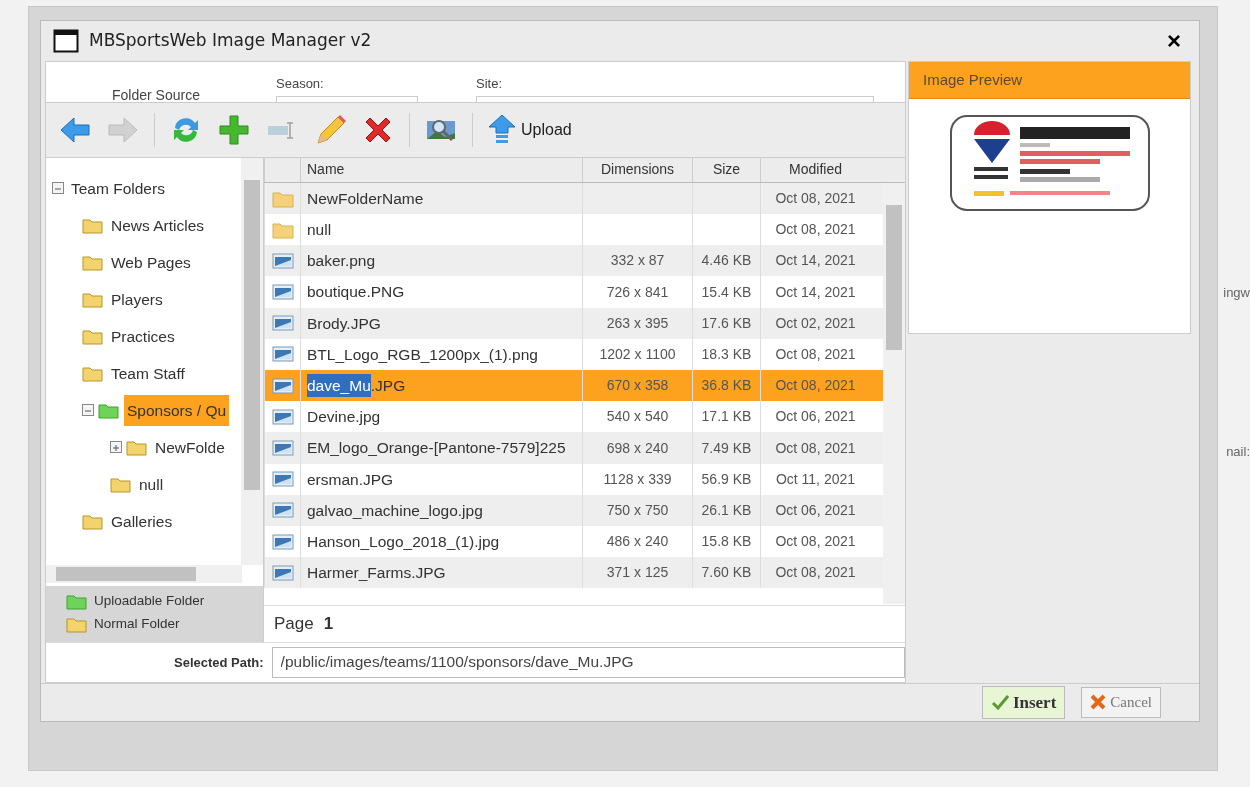 The width and height of the screenshot is (1250, 787). Describe the element at coordinates (726, 261) in the screenshot. I see `size-cell-text: 4.46 KB` at that location.